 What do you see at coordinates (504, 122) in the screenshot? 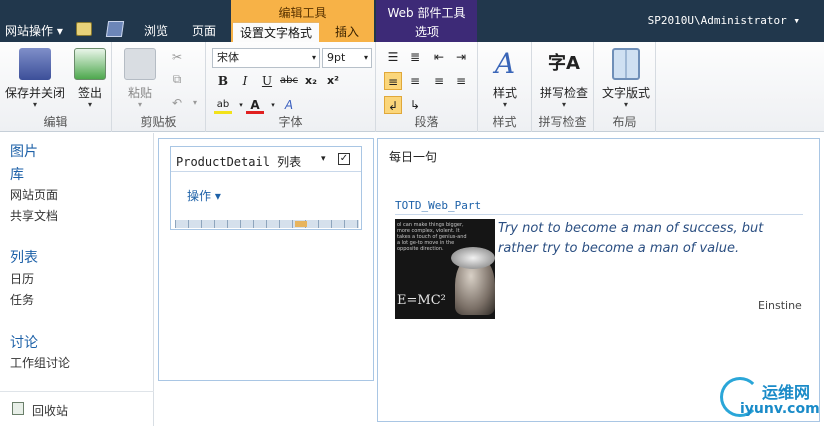
I see `group-styles-label: 样式` at bounding box center [504, 122].